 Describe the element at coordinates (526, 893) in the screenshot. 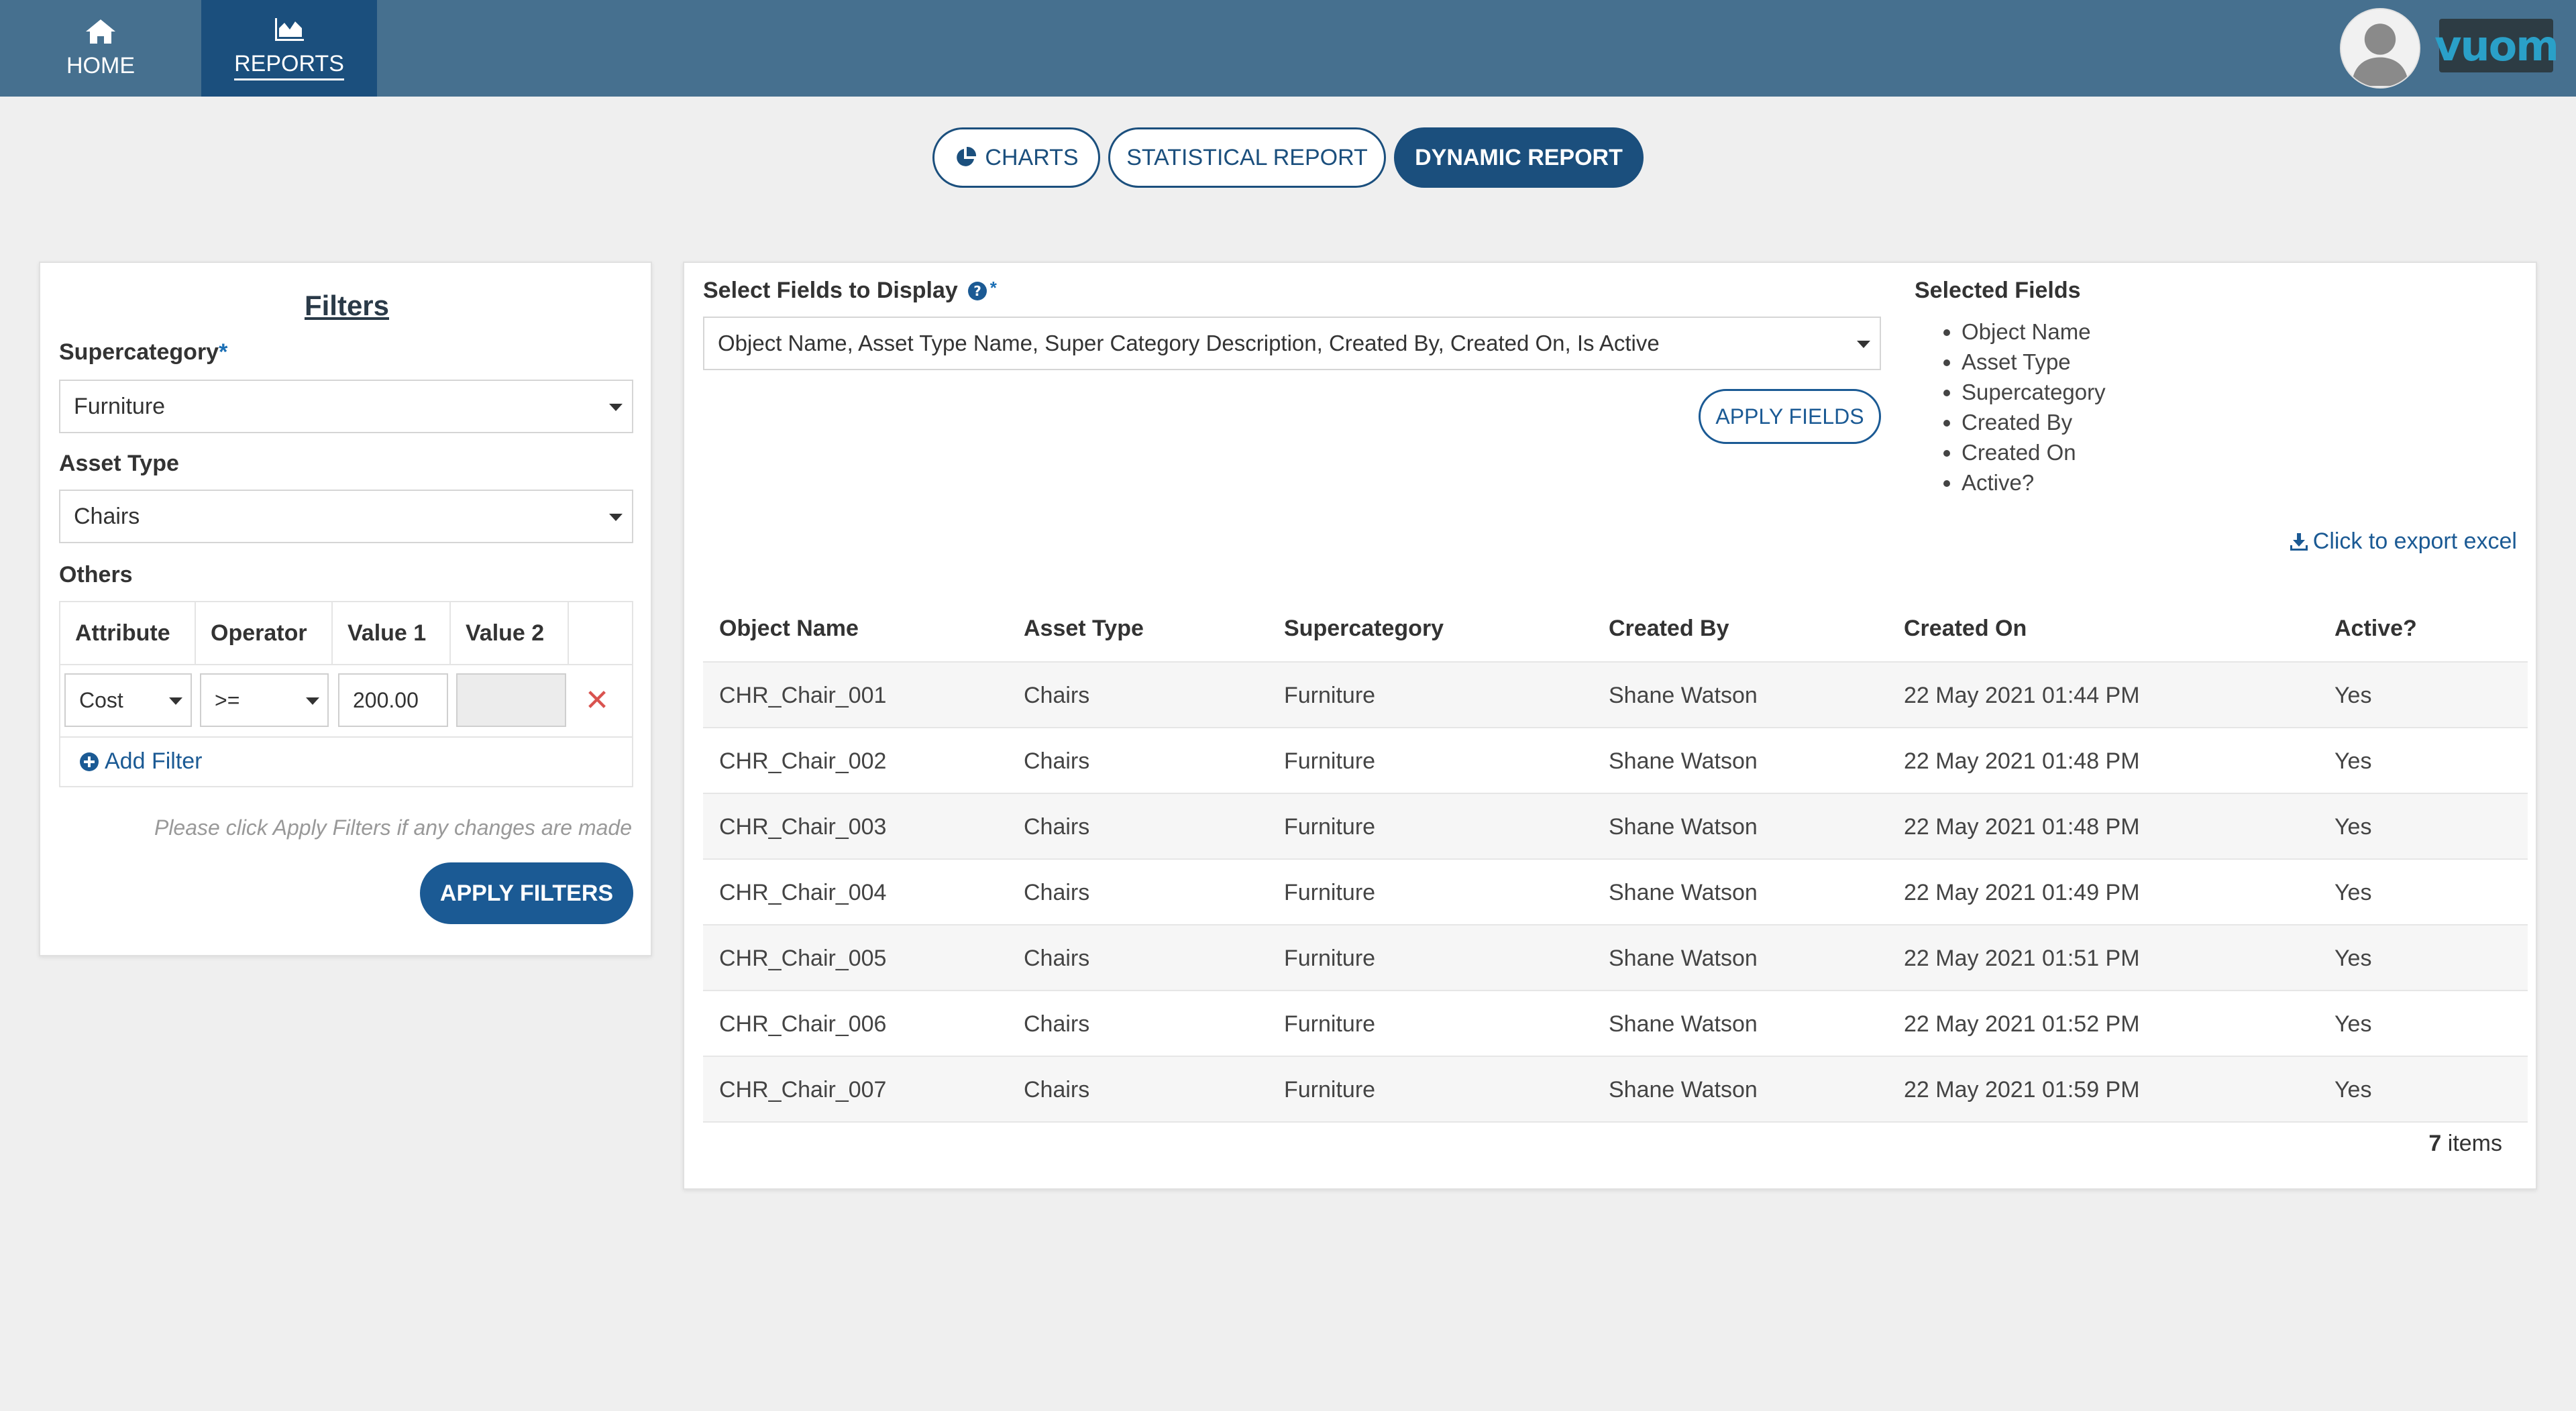

I see `apply-filters-button: APPLY FILTERS` at that location.